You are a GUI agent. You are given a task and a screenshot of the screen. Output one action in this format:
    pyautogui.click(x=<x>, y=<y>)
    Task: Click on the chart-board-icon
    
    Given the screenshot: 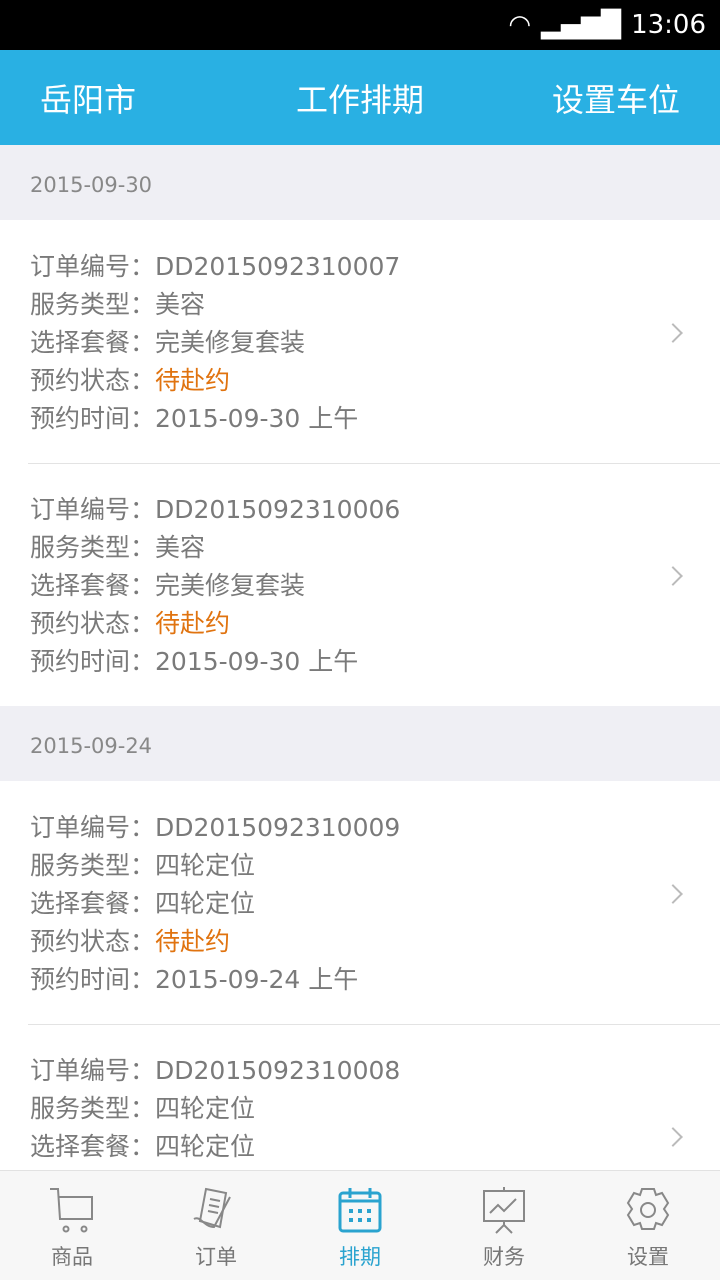 What is the action you would take?
    pyautogui.click(x=504, y=1210)
    